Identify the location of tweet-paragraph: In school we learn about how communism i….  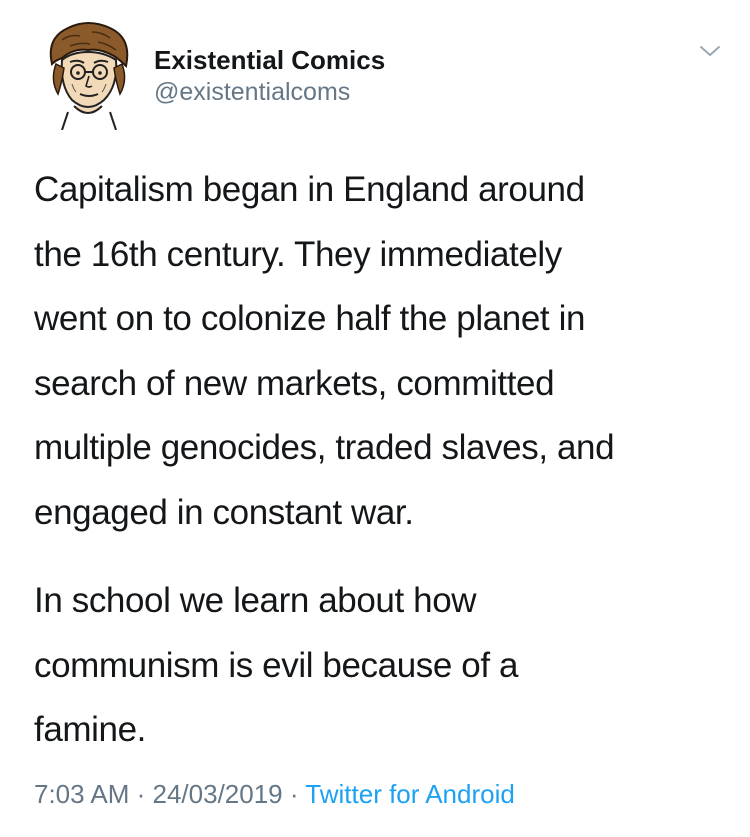
(276, 665).